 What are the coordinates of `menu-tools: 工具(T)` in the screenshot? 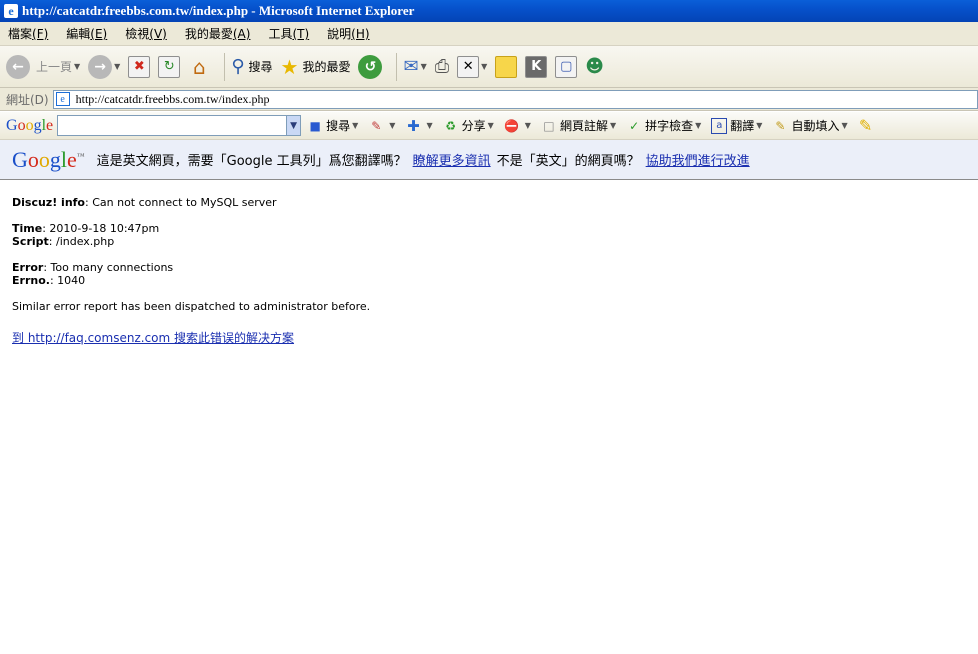 It's located at (288, 33).